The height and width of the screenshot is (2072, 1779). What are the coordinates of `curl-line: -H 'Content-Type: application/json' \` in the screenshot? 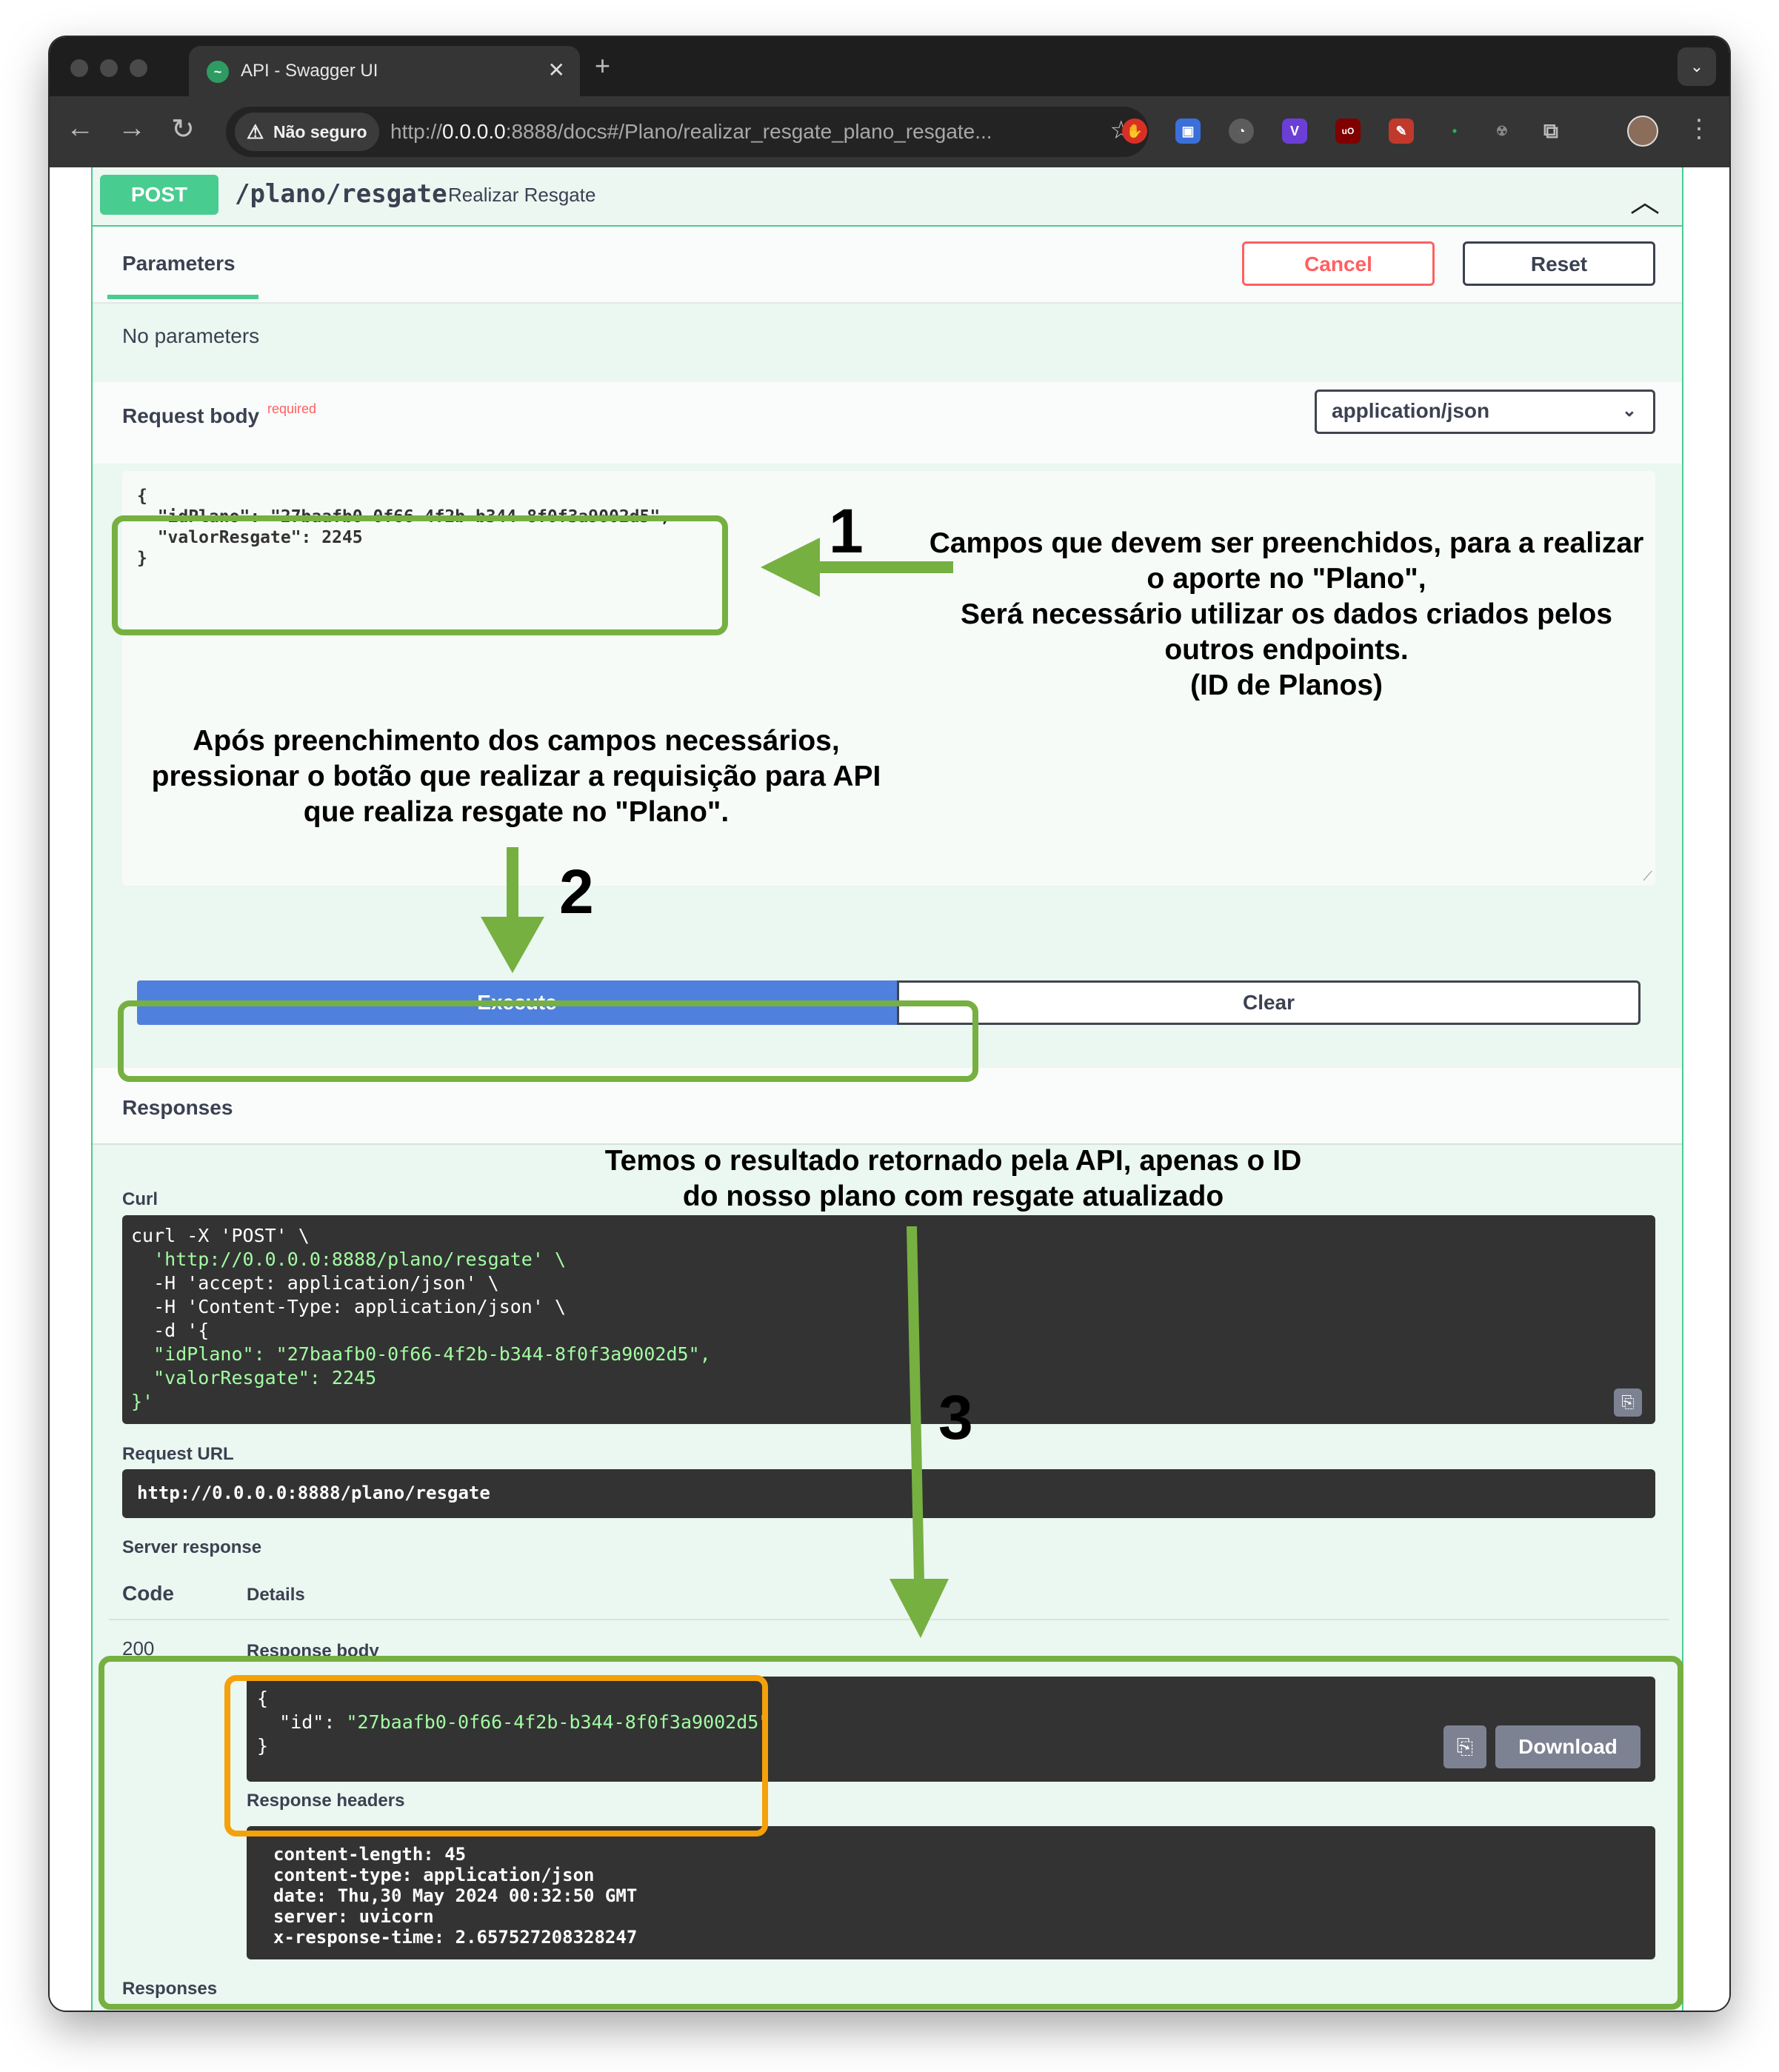 It's located at (348, 1306).